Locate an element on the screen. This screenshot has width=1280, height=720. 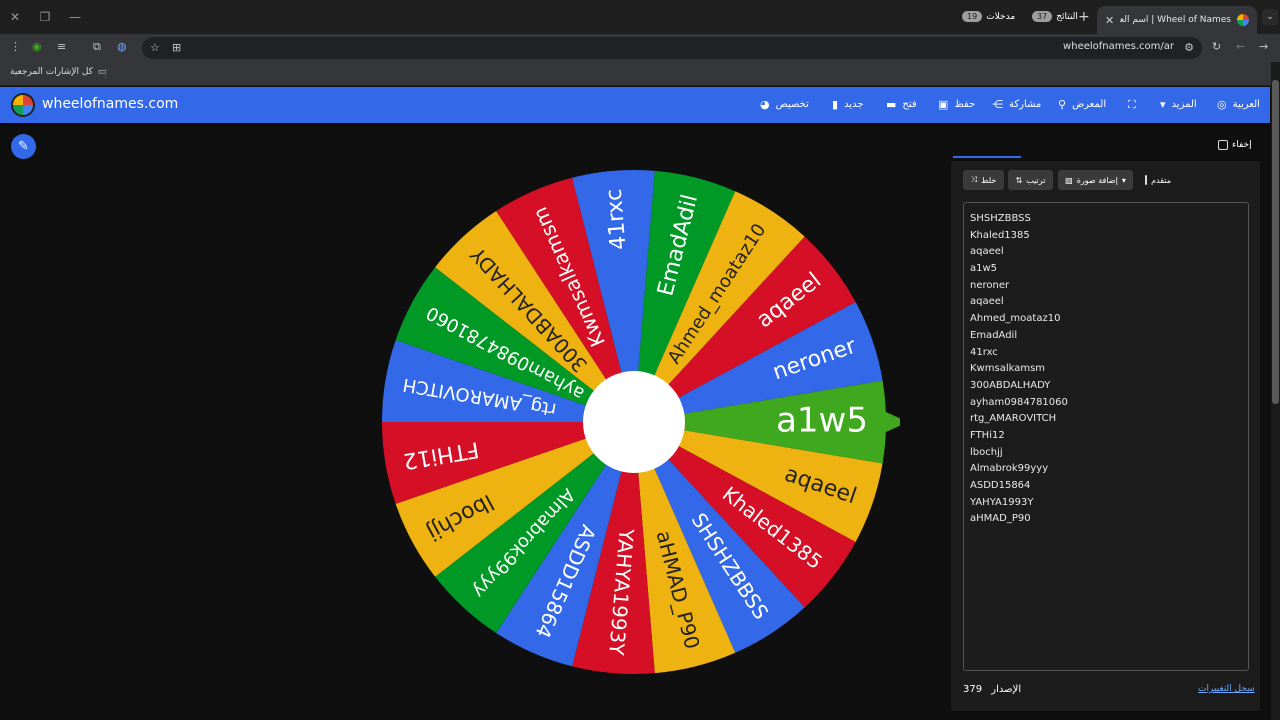
save-icon: ▣ is located at coordinates (943, 104).